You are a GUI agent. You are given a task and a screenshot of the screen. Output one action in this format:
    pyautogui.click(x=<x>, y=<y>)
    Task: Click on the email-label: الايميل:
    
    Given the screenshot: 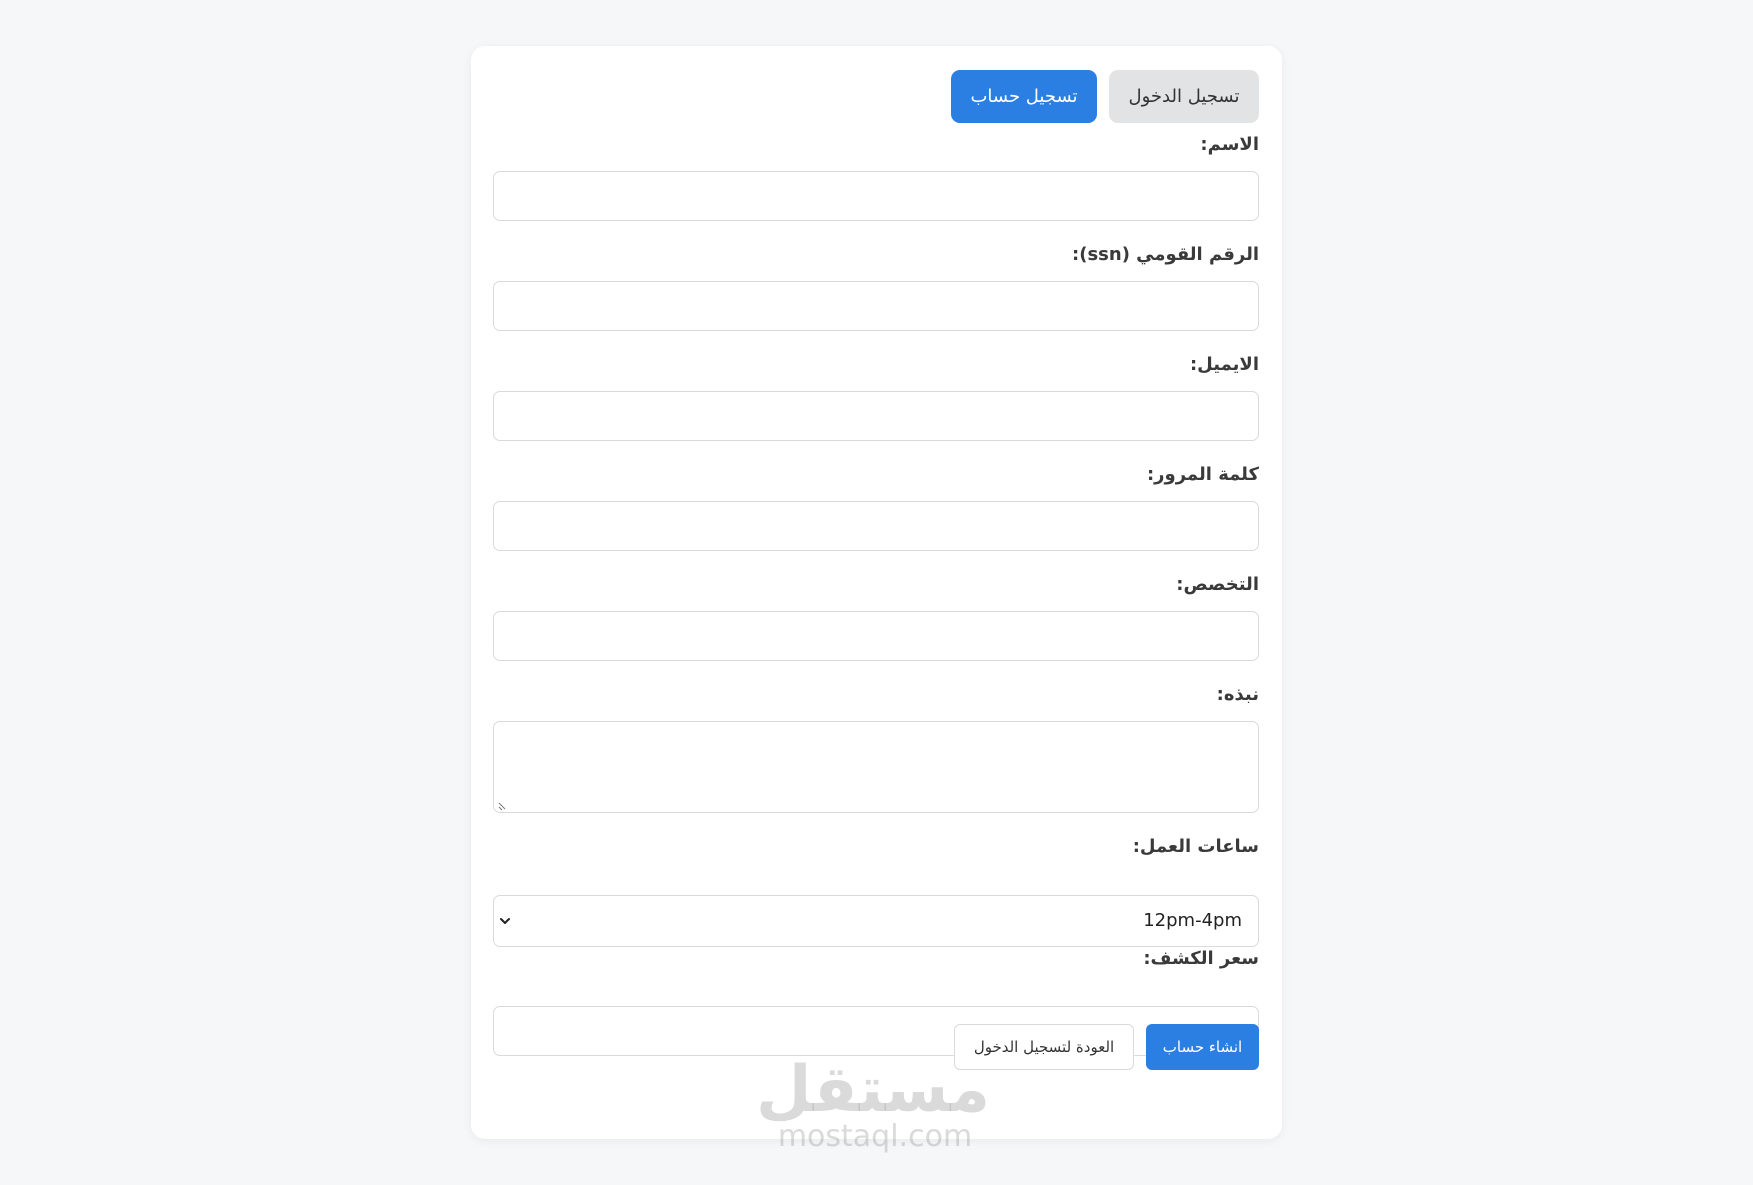 What is the action you would take?
    pyautogui.click(x=1224, y=364)
    